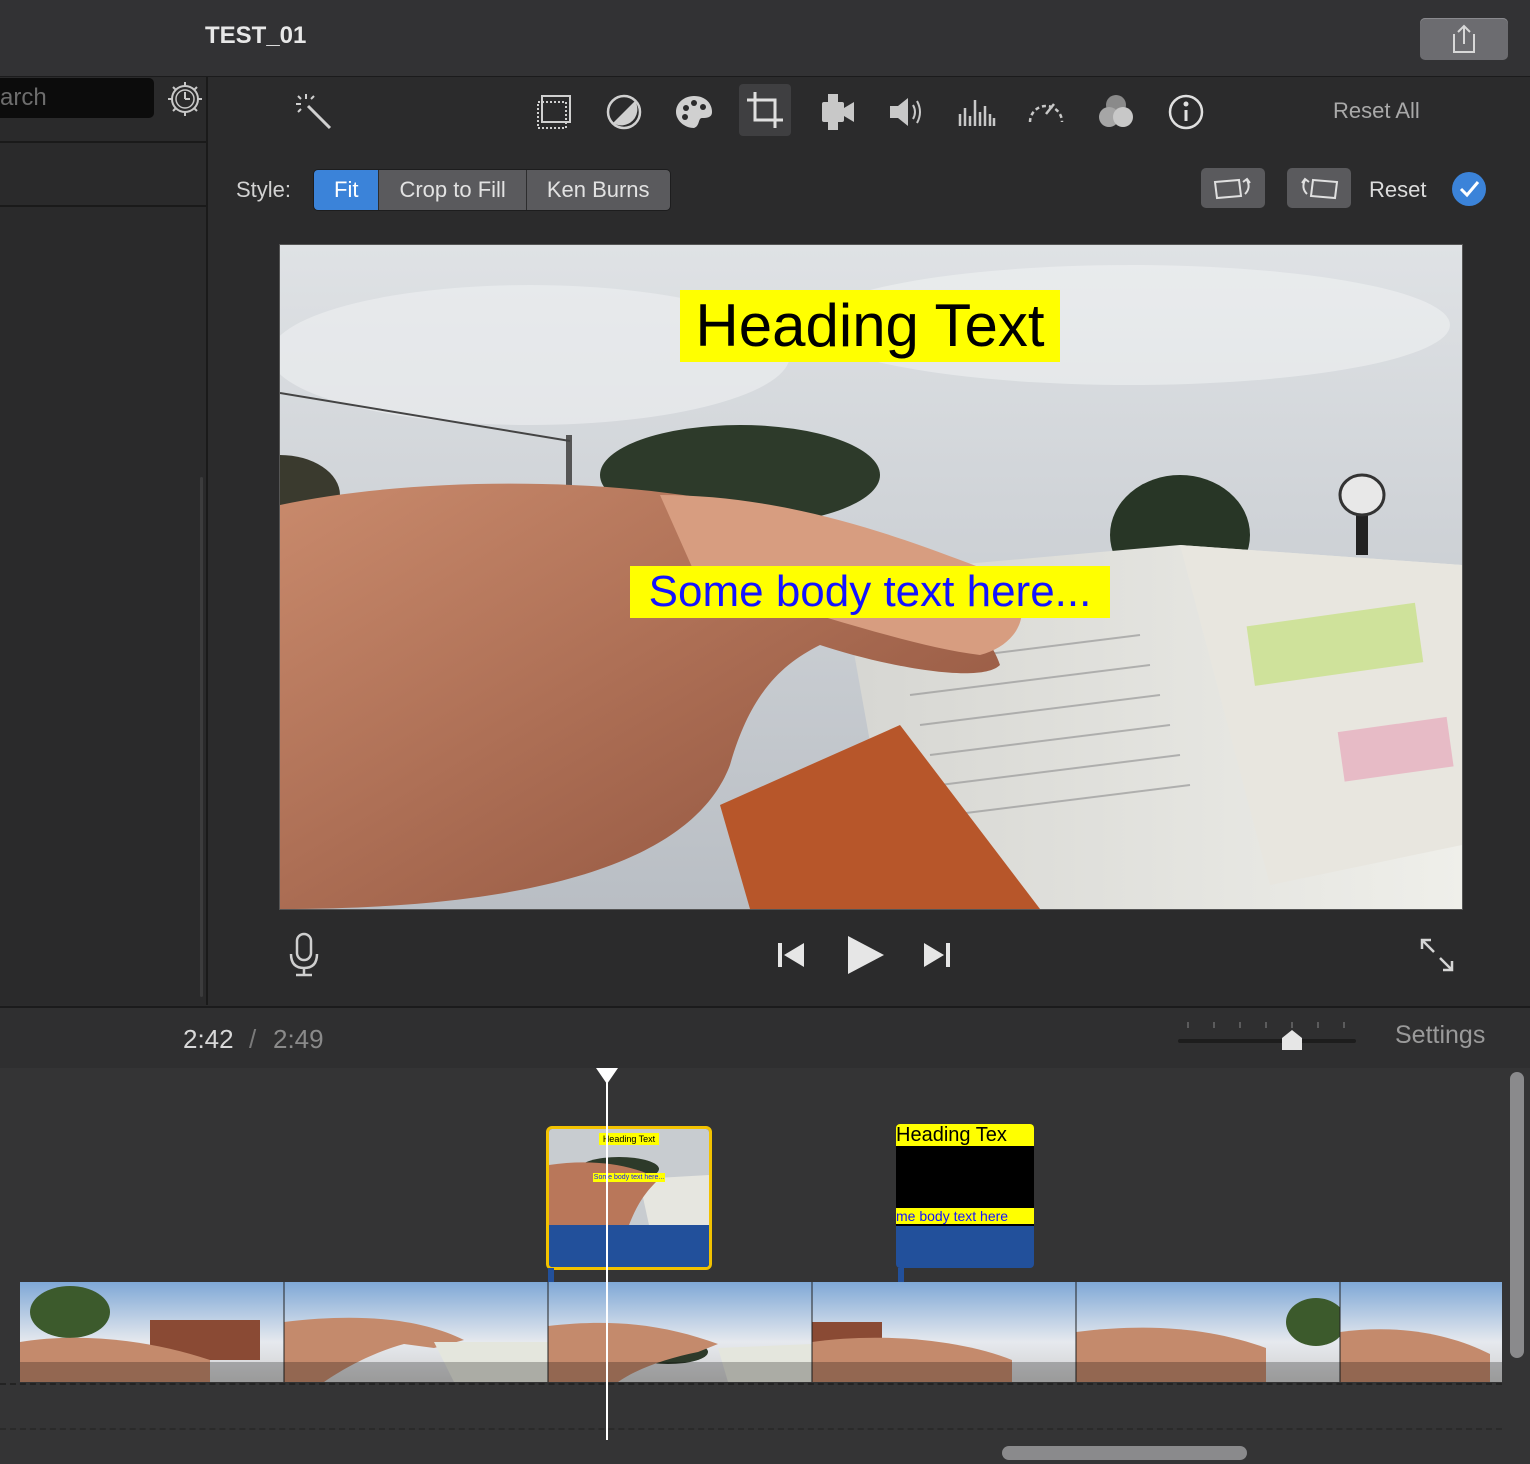 This screenshot has height=1464, width=1530. I want to click on clip2-body-text: me body text here, so click(965, 1216).